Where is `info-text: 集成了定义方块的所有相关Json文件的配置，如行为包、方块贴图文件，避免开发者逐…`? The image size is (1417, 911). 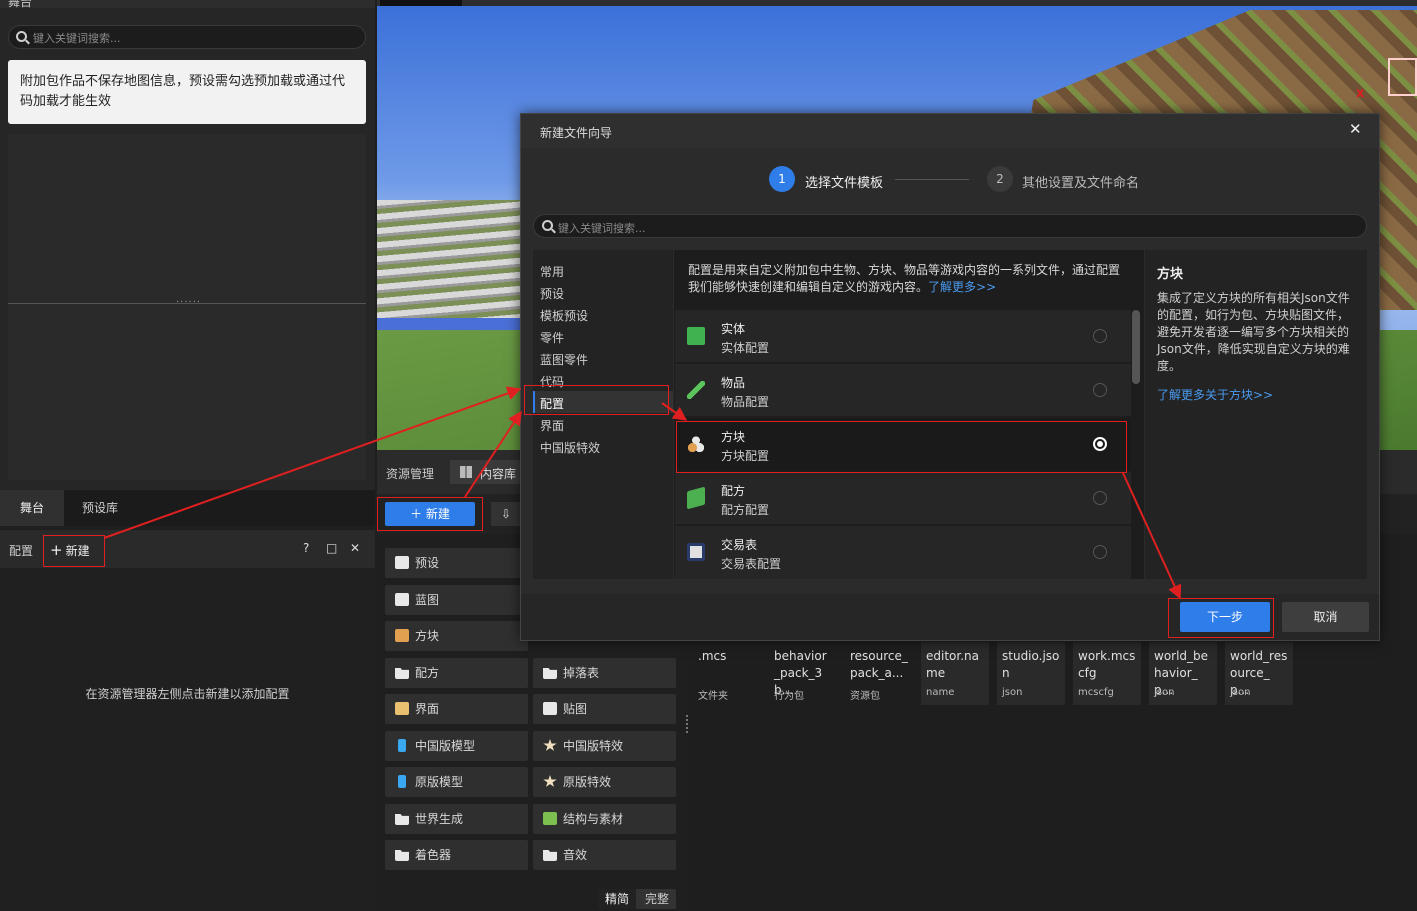
info-text: 集成了定义方块的所有相关Json文件的配置，如行为包、方块贴图文件，避免开发者逐… is located at coordinates (1253, 332).